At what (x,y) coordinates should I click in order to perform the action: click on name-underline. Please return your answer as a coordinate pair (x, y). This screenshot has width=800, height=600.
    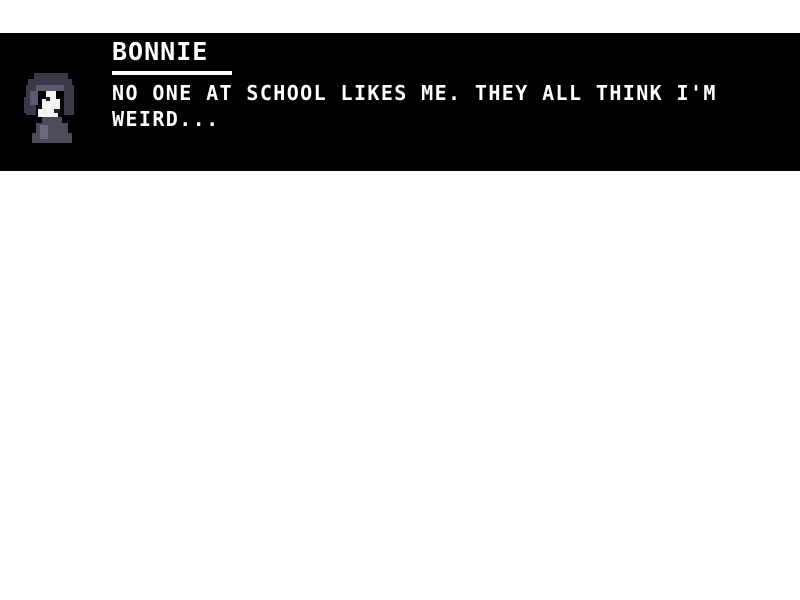
    Looking at the image, I should click on (172, 73).